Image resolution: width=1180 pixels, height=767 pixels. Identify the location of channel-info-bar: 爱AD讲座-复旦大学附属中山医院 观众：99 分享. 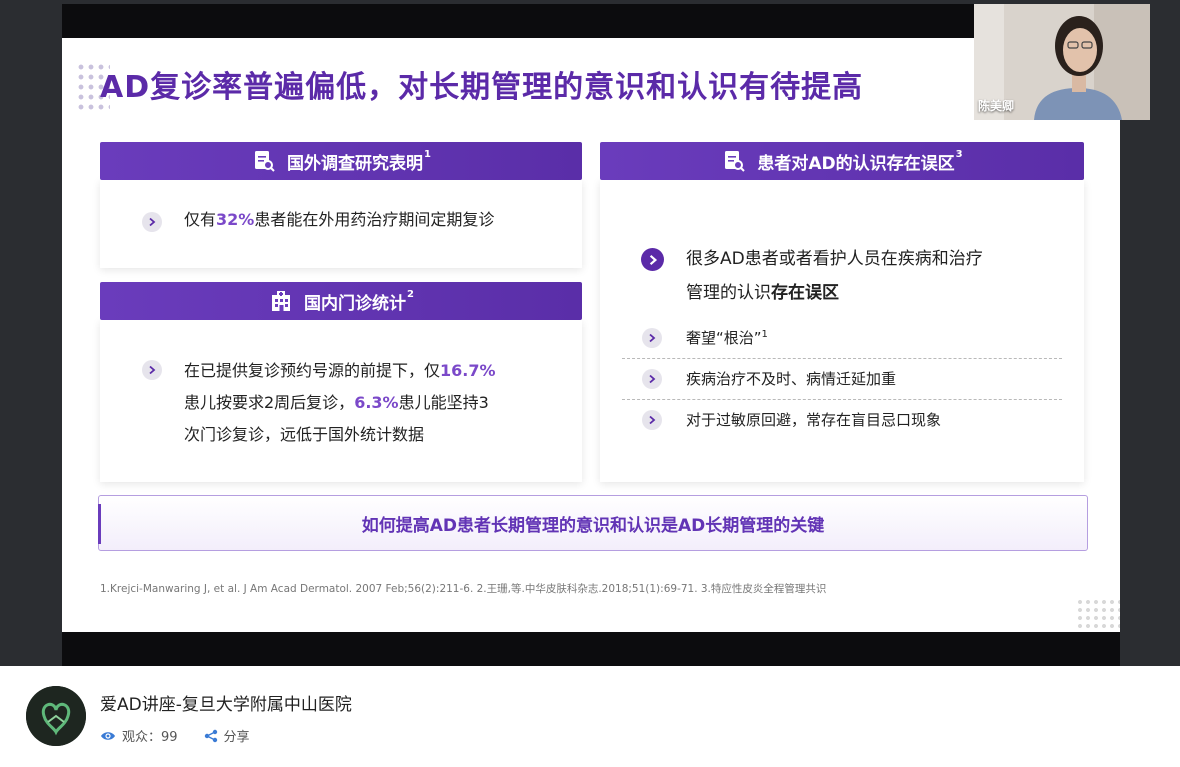
(590, 716).